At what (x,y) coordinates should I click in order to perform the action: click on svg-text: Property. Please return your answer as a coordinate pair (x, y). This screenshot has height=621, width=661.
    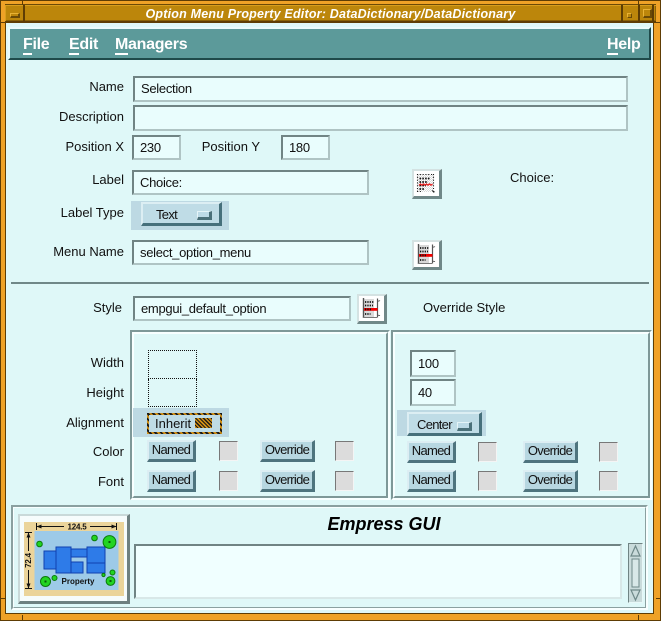
    Looking at the image, I should click on (78, 581).